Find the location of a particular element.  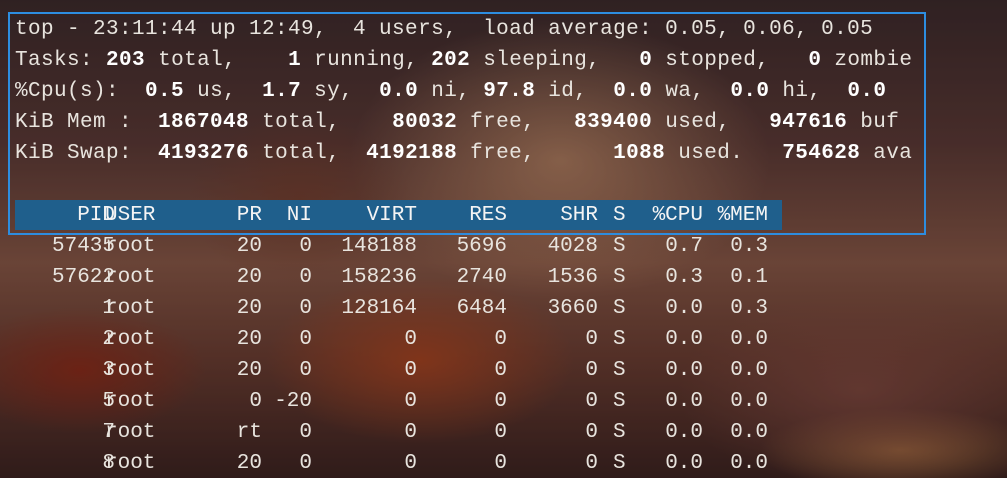

process-row: 8 root 20 0 0 0 0 S 0.0 0.0 is located at coordinates (503, 463).